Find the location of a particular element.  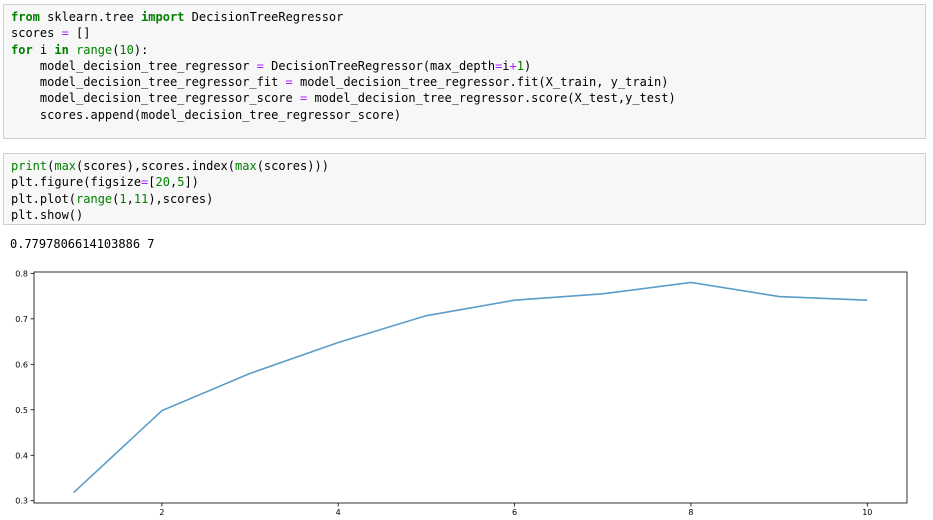

code-token: 20 is located at coordinates (162, 182).